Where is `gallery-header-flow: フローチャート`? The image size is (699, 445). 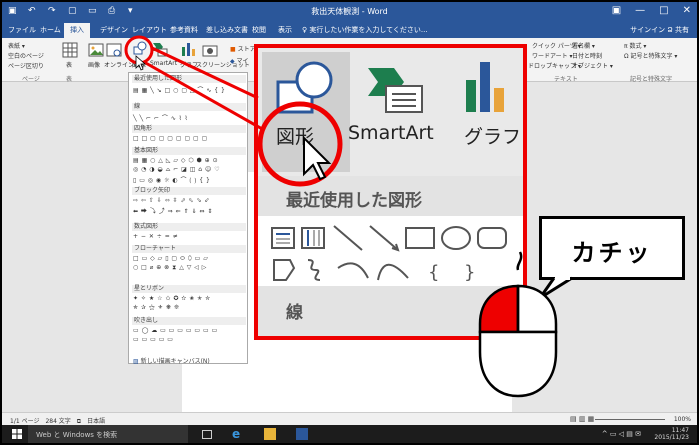
gallery-header-flow: フローチャート is located at coordinates (189, 249).